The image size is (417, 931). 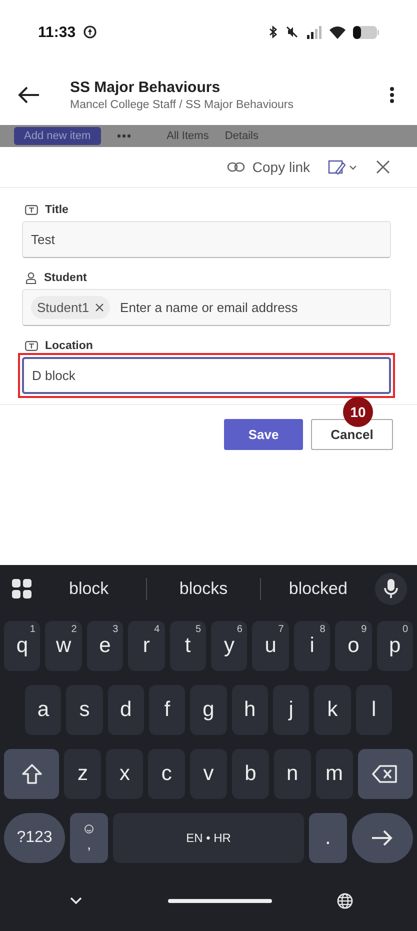 I want to click on letter-key: n, so click(x=292, y=774).